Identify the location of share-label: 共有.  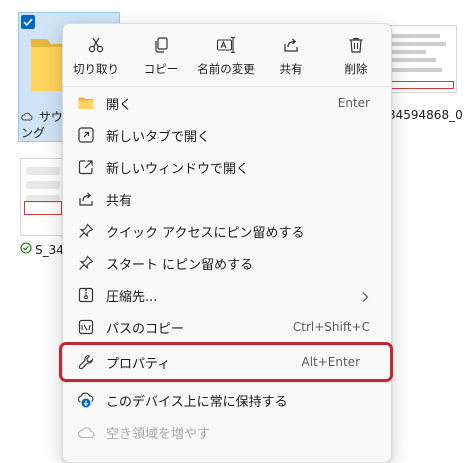
(291, 69).